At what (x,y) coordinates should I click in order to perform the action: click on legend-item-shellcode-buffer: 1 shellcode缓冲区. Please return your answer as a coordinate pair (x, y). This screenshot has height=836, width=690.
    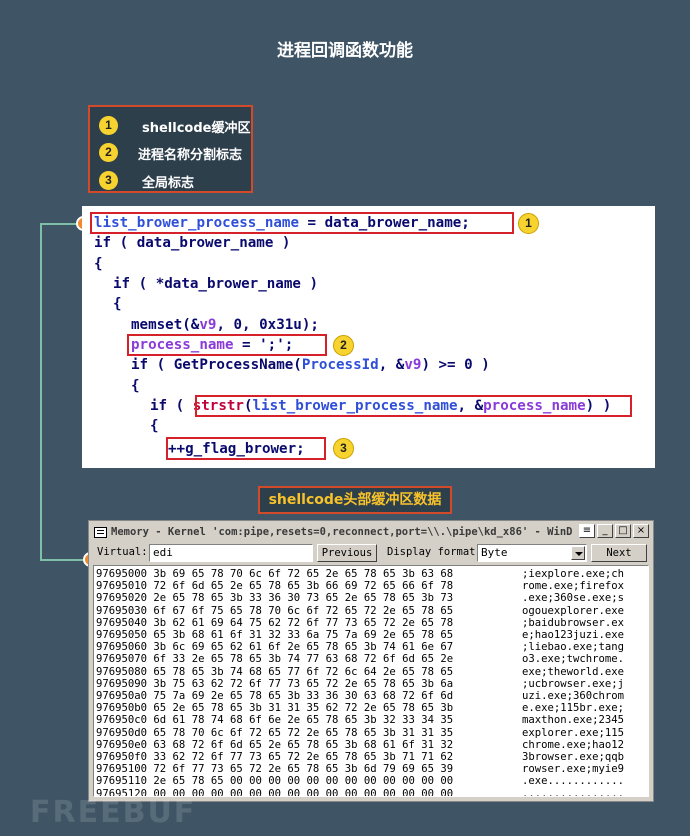
    Looking at the image, I should click on (170, 125).